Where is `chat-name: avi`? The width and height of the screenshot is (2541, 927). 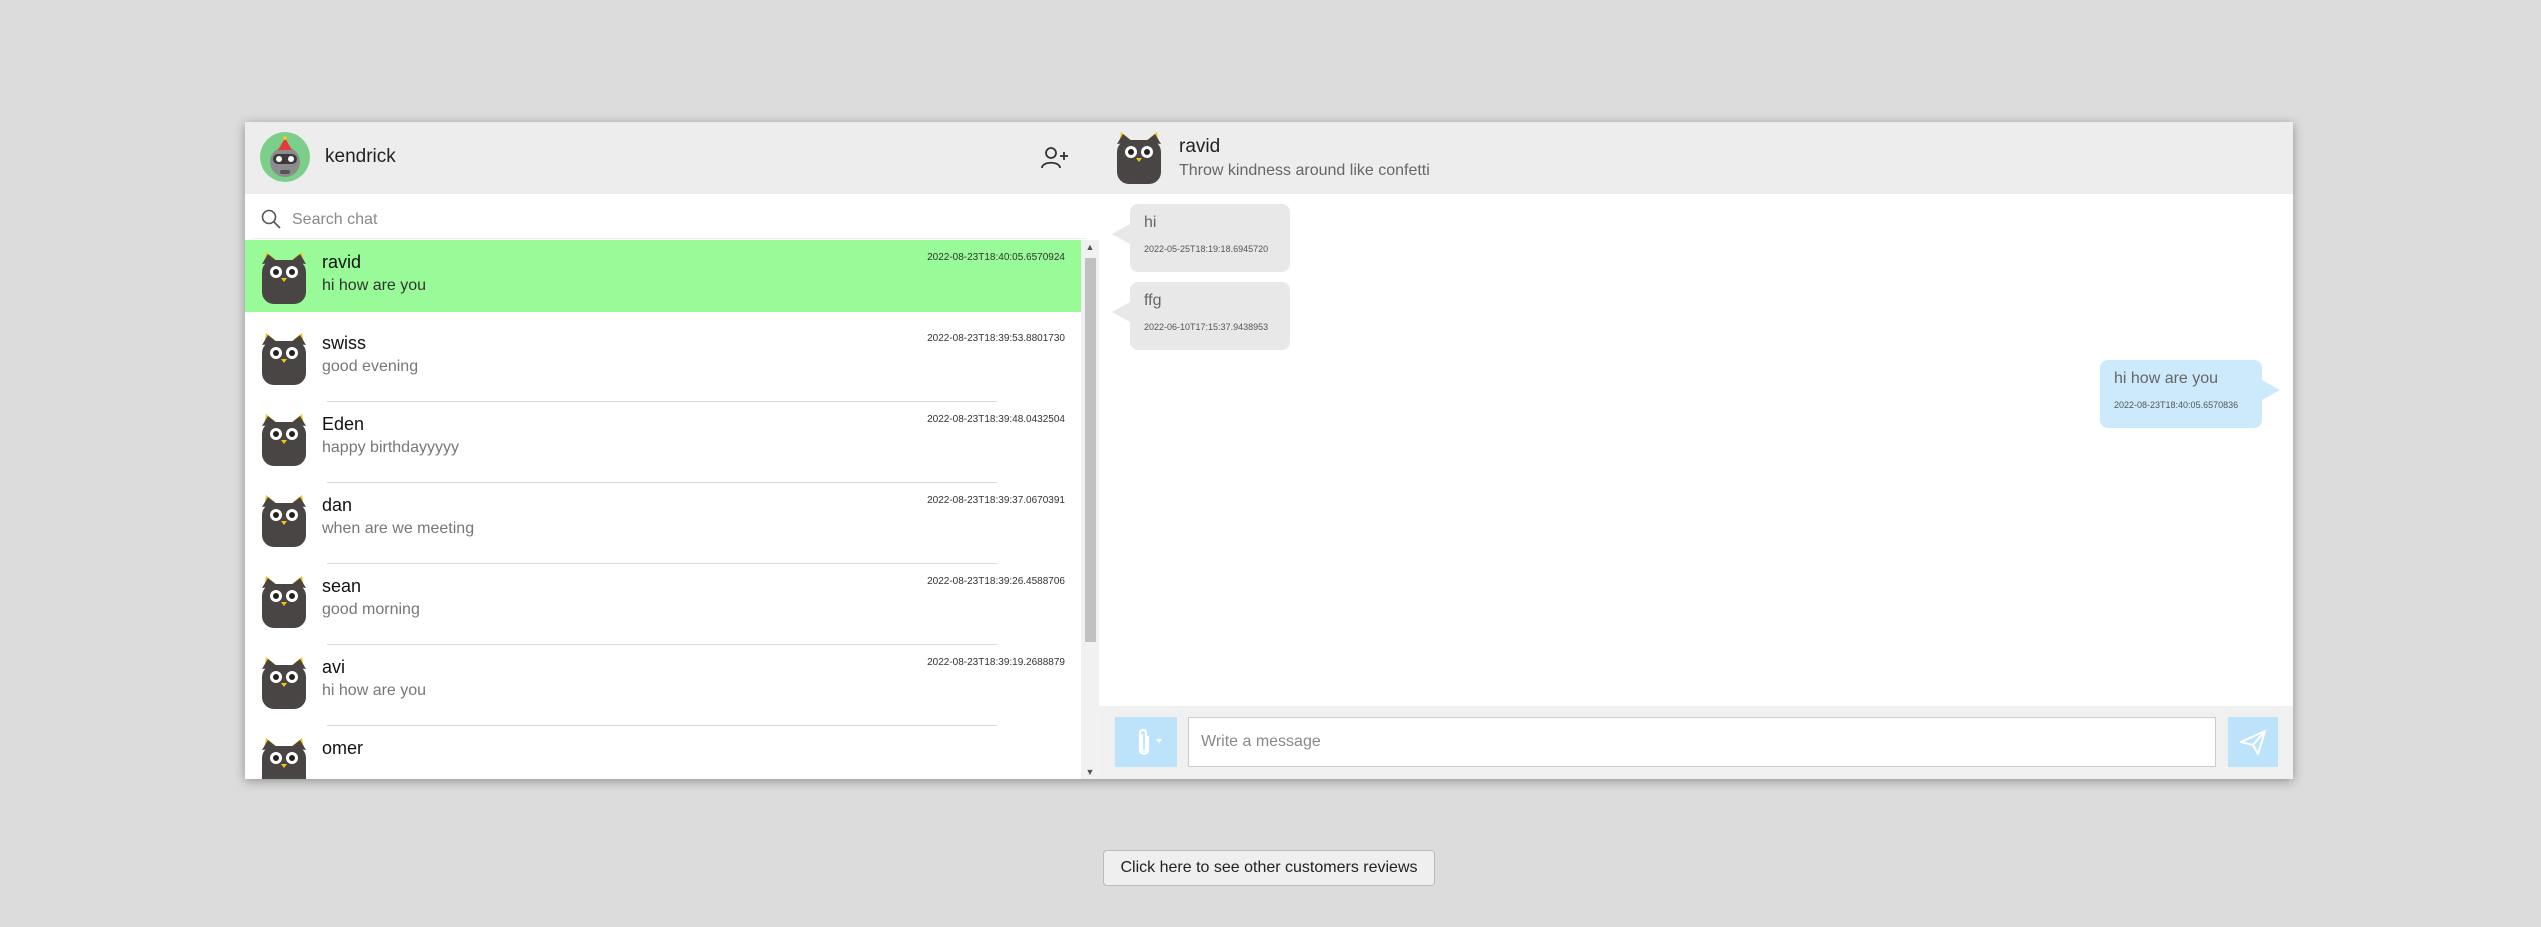 chat-name: avi is located at coordinates (334, 667).